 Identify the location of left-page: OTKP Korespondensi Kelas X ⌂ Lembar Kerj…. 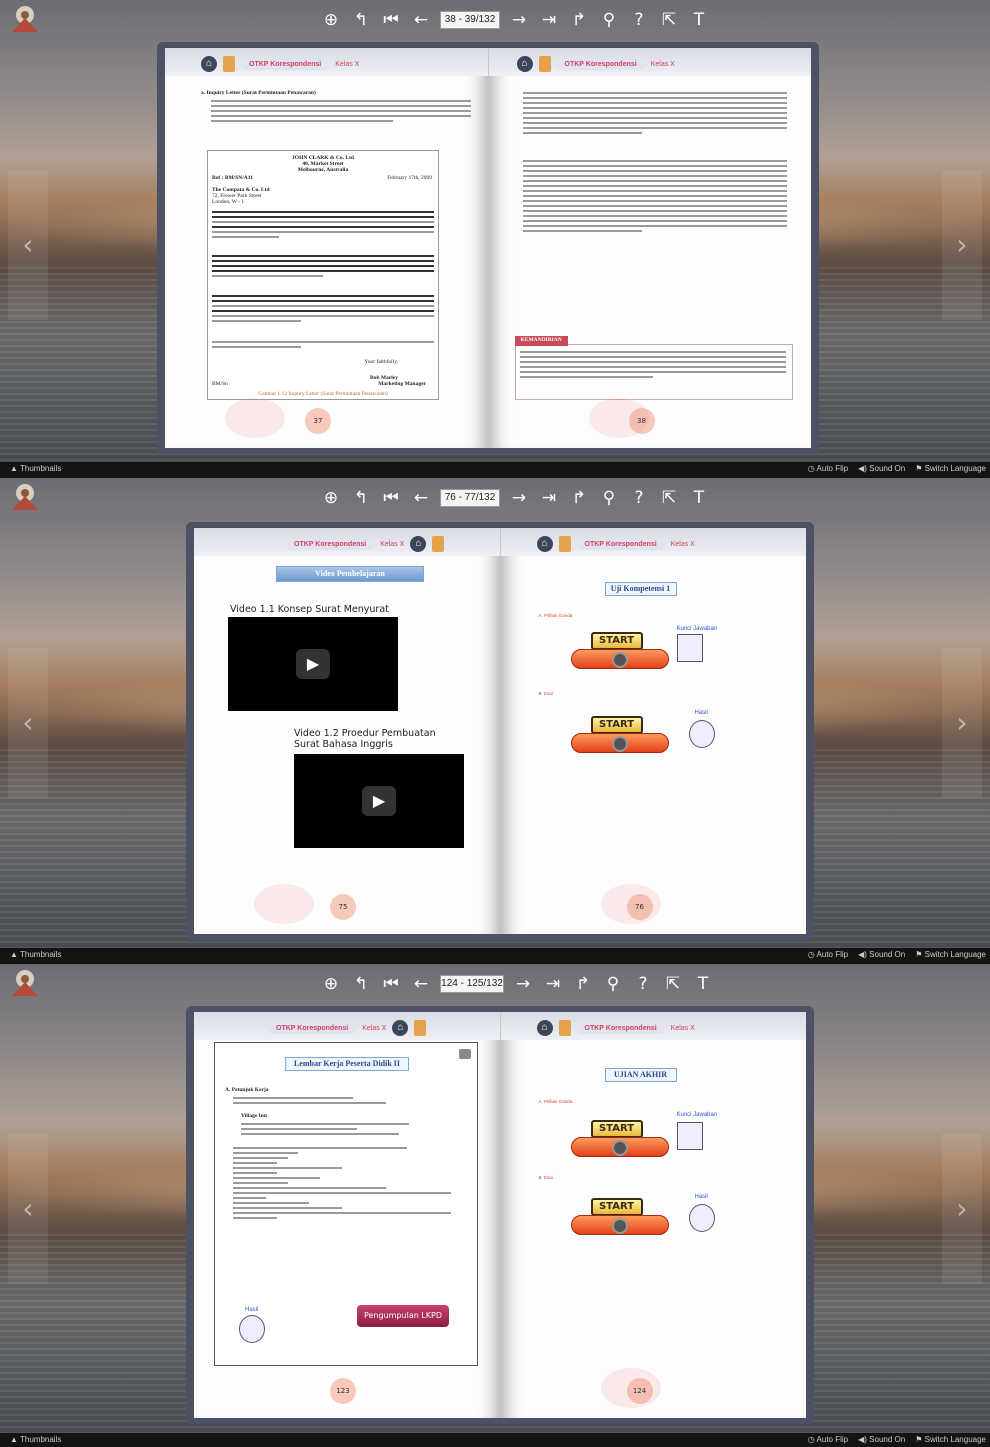
(347, 1215).